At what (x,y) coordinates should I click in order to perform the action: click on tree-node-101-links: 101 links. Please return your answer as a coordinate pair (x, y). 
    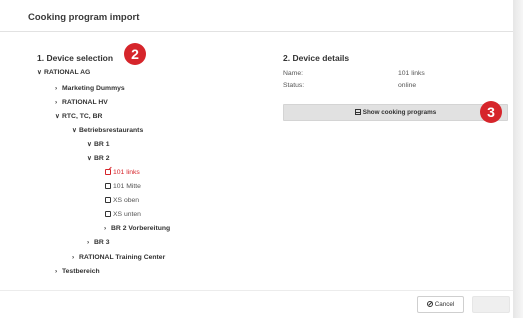
    Looking at the image, I should click on (122, 172).